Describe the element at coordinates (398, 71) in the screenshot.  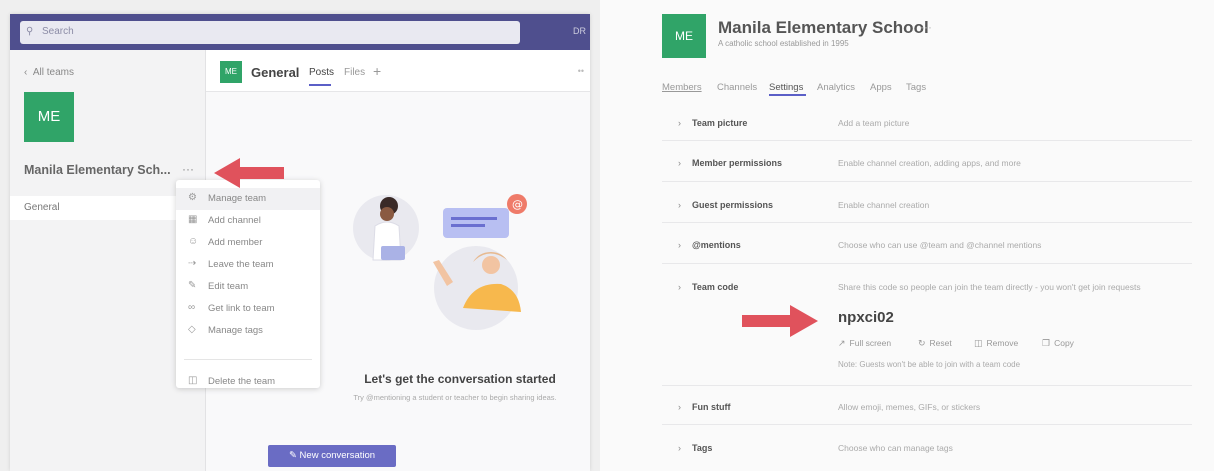
I see `channel-header: ME General Posts Files + ••` at that location.